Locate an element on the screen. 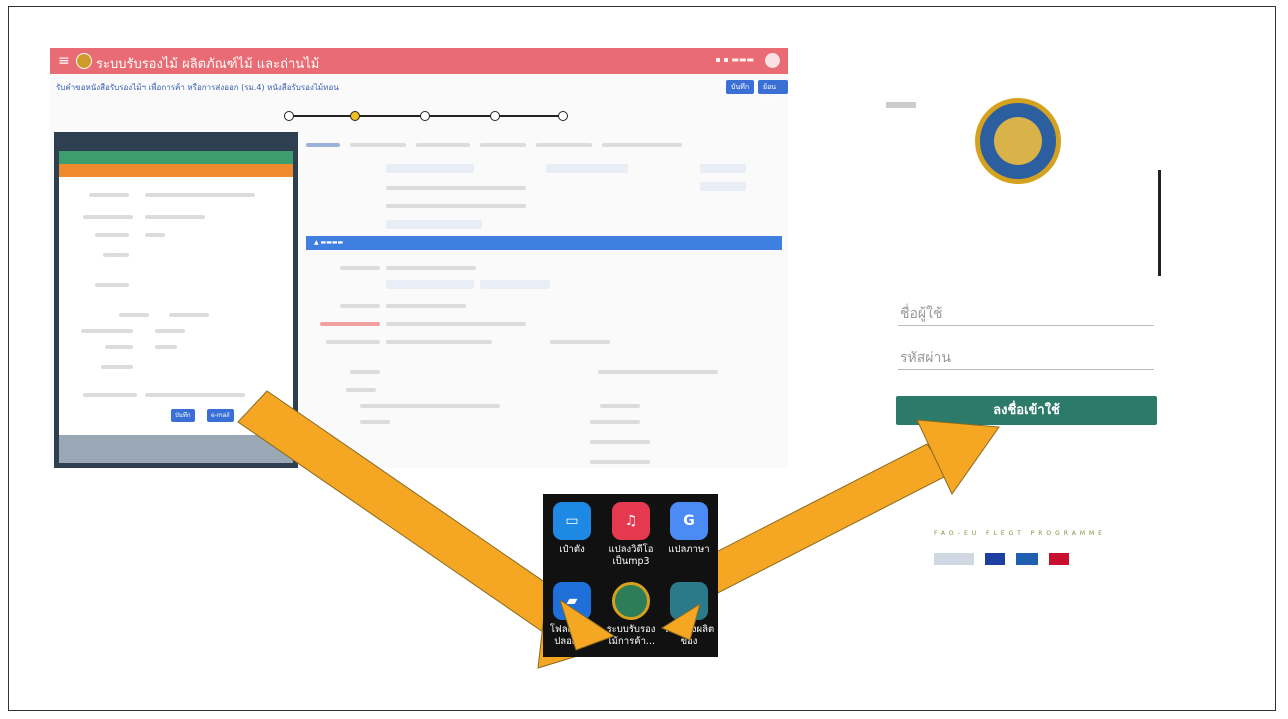 The width and height of the screenshot is (1288, 719). user-menu: ▪ ▪ ▬▬▬ is located at coordinates (734, 59).